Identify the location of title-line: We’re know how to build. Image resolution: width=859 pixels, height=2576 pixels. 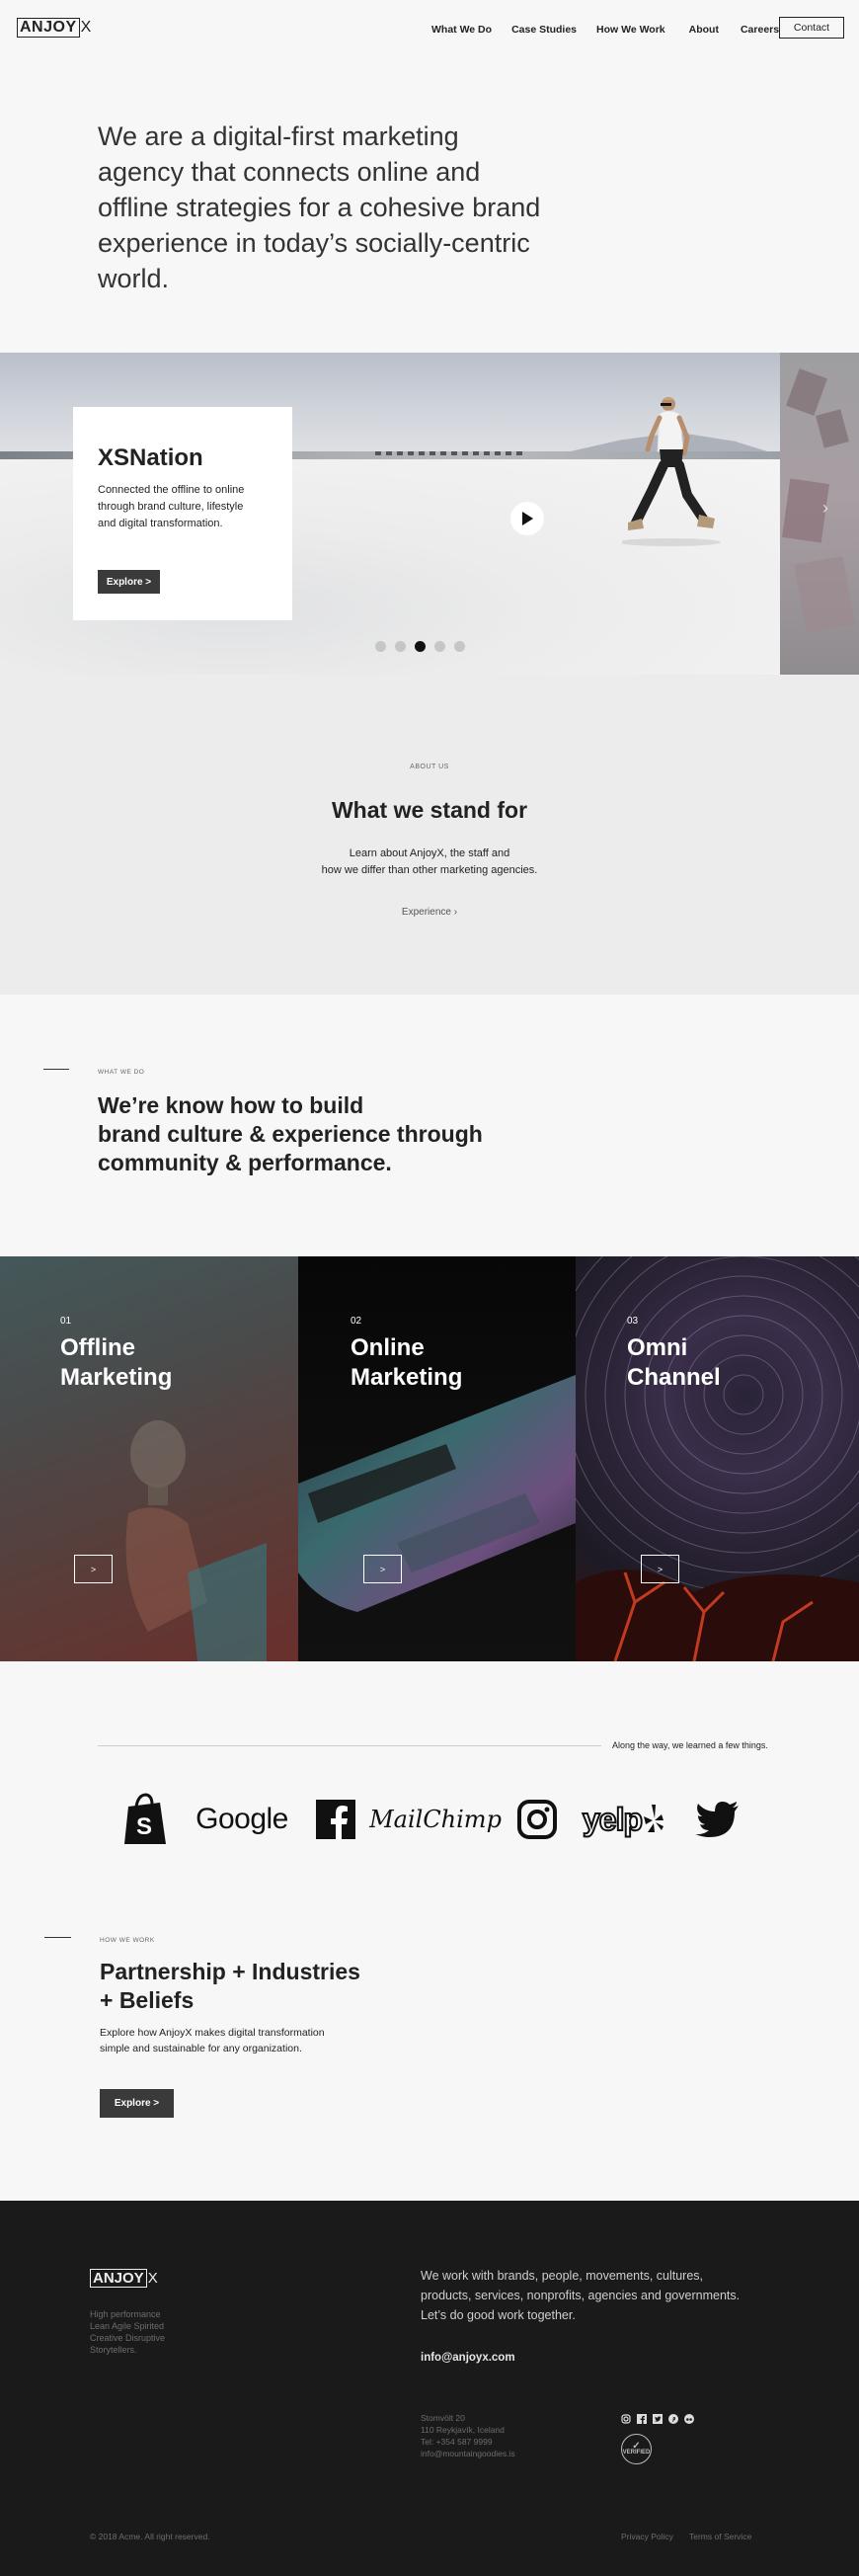
(231, 1105).